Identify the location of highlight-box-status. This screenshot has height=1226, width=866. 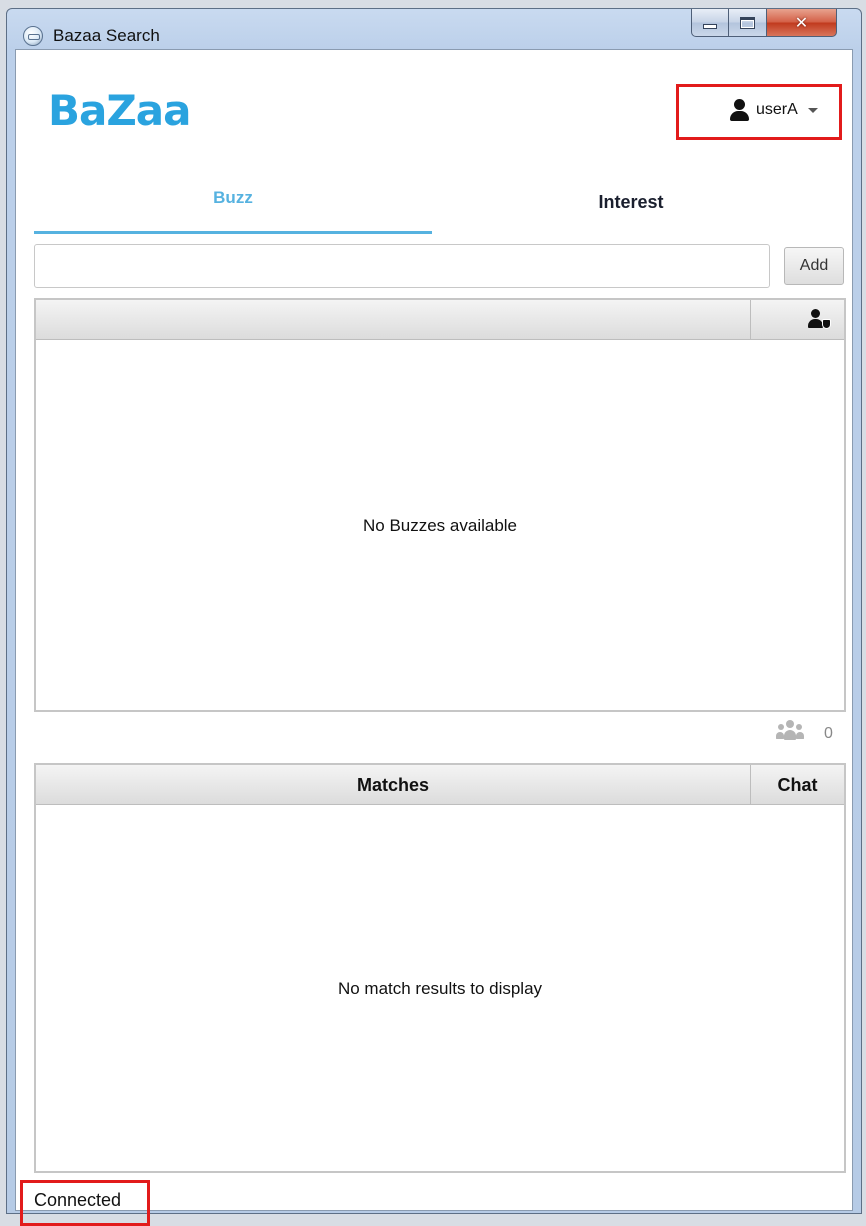
(85, 1203).